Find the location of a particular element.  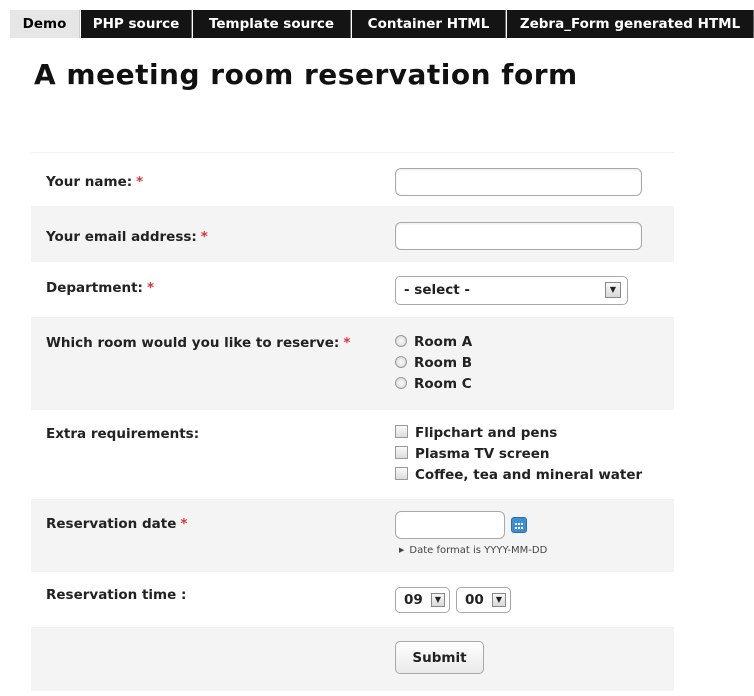

tab-zebra-form-generated-html: Zebra_Form generated HTML is located at coordinates (630, 24).